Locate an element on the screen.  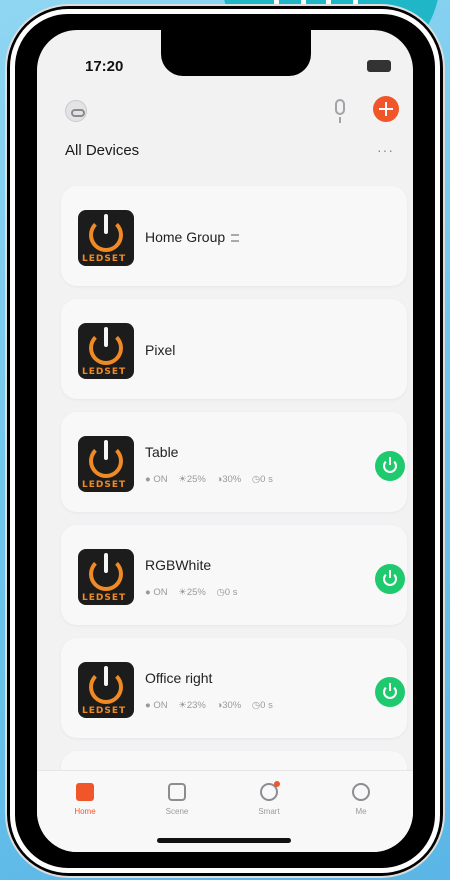
tab-smart: Smart is located at coordinates (269, 798).